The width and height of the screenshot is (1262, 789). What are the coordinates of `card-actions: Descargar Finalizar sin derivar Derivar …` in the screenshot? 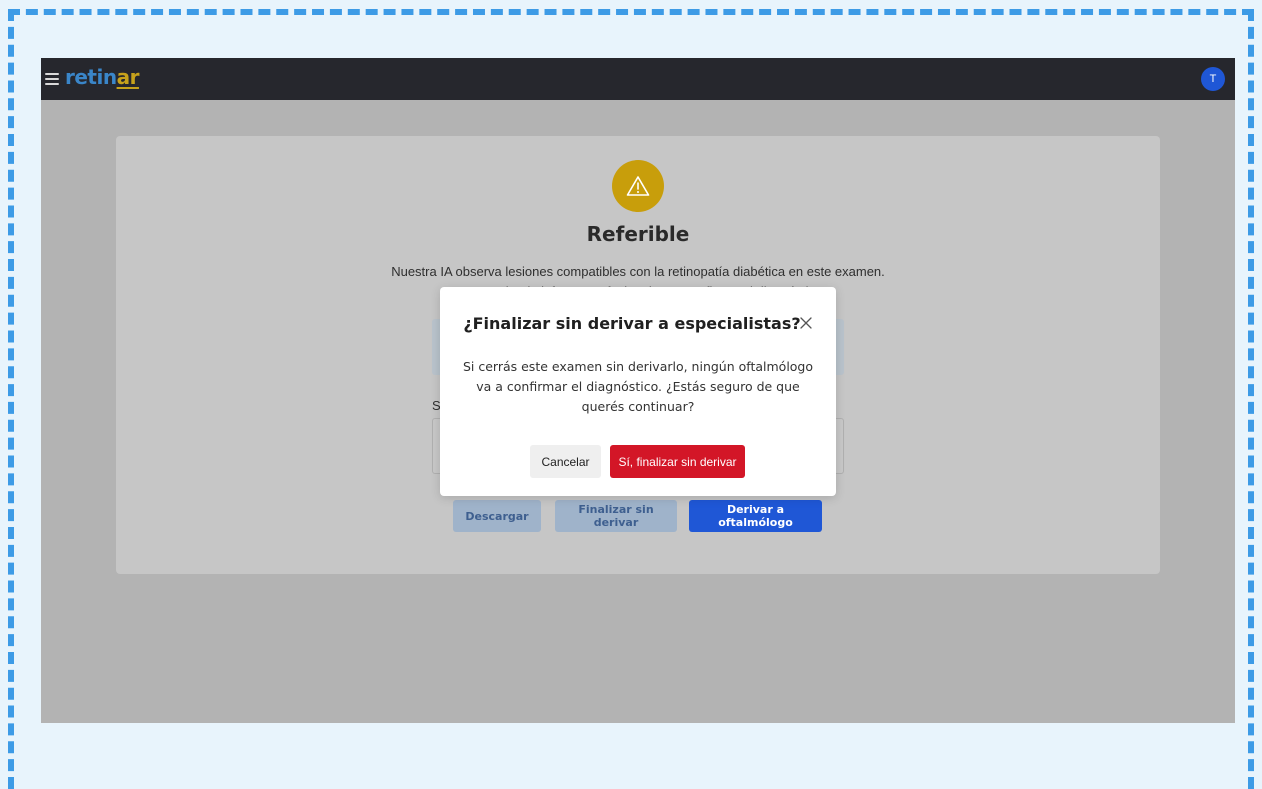 It's located at (638, 516).